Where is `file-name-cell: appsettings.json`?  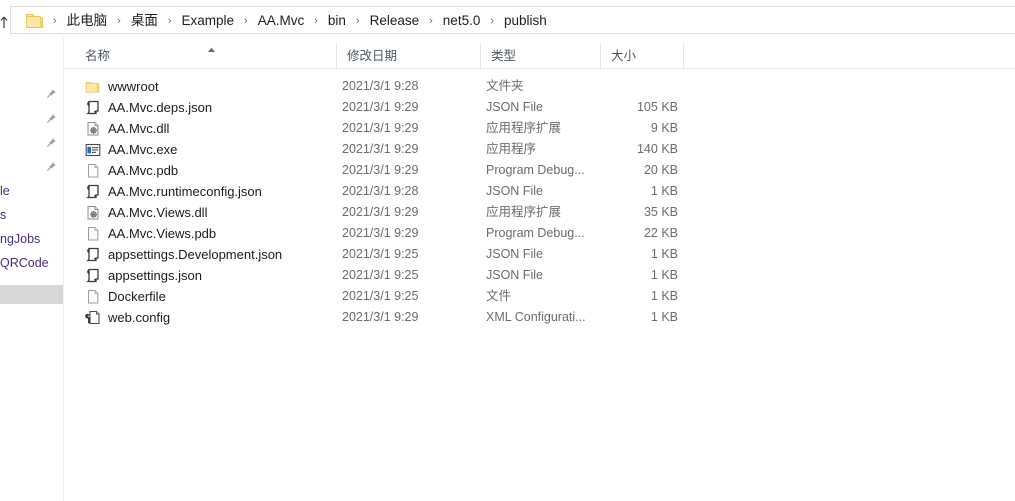
file-name-cell: appsettings.json is located at coordinates (143, 275).